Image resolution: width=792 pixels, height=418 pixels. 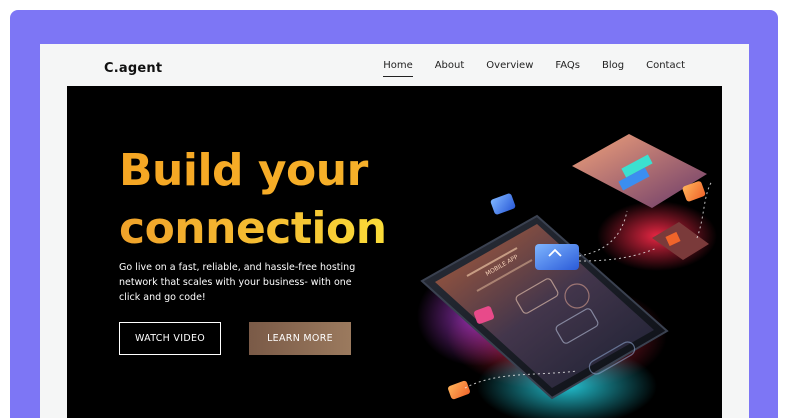 I want to click on tile-center-blue, so click(x=557, y=257).